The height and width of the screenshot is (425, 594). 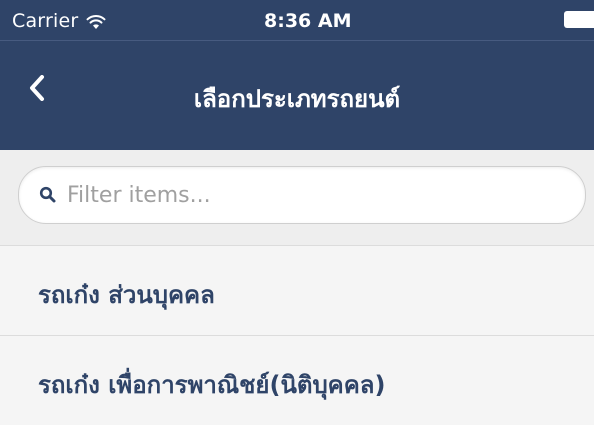 I want to click on search-icon, so click(x=48, y=195).